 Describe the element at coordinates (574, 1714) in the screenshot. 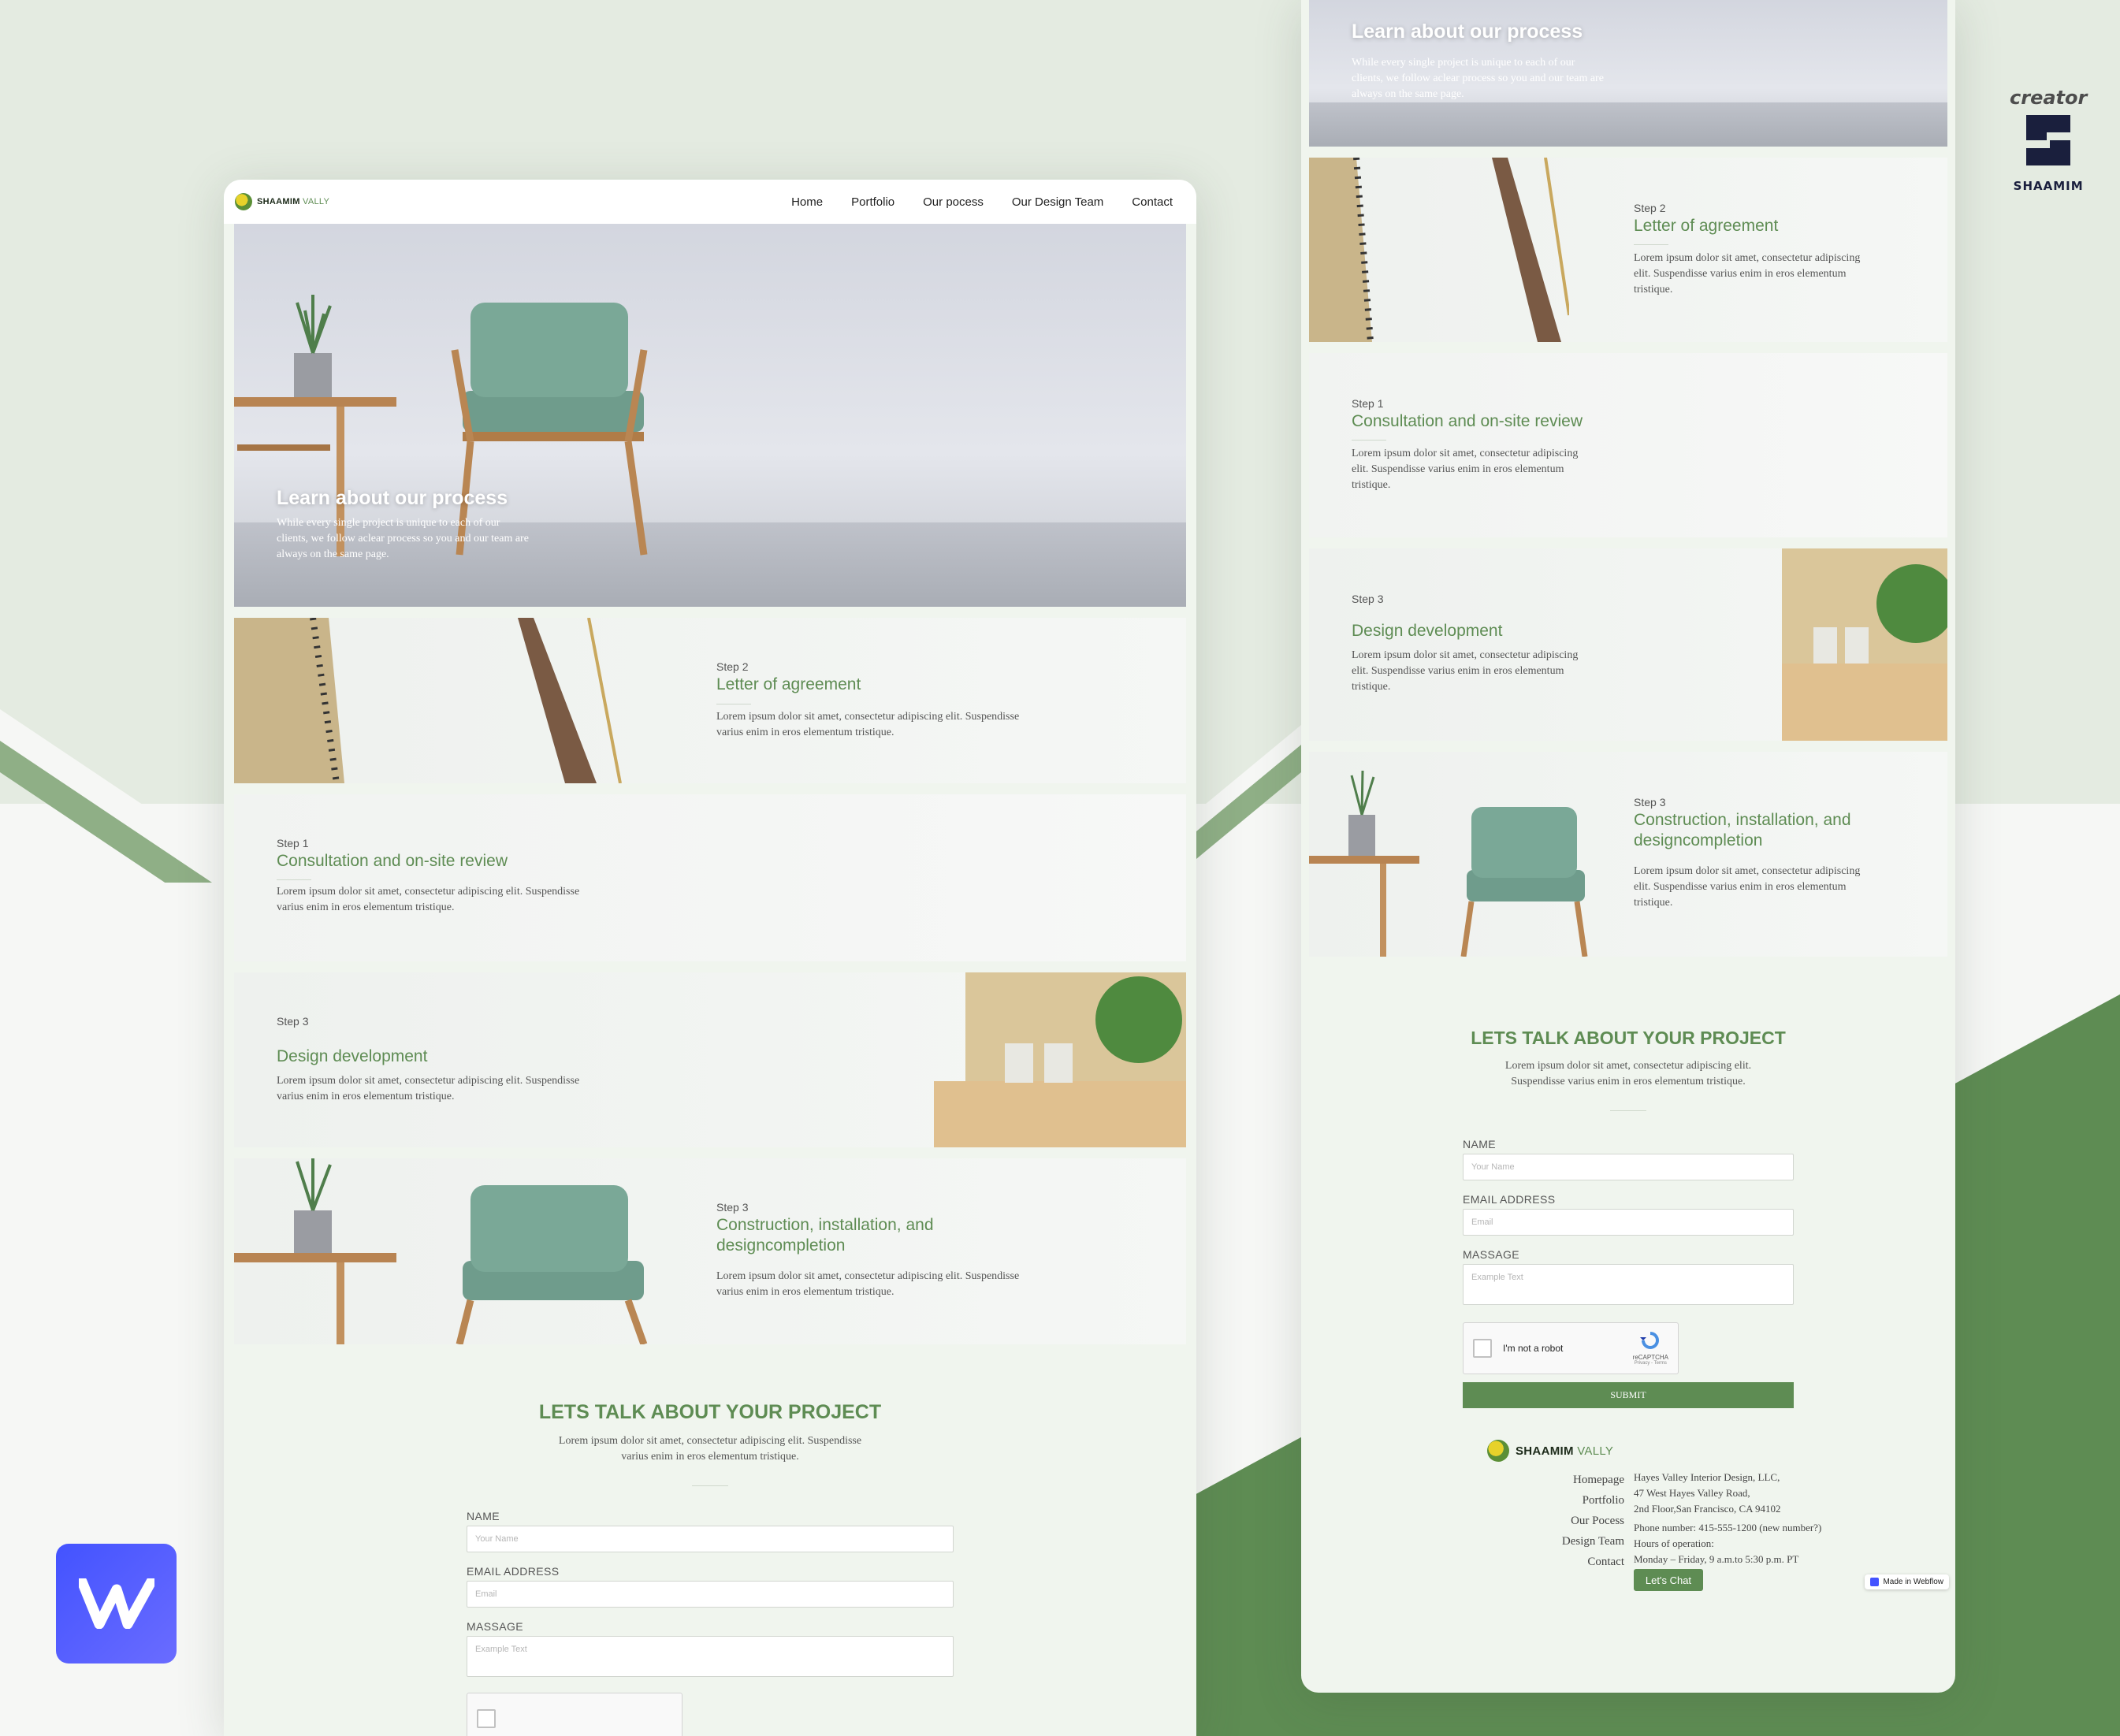

I see `recaptcha-widget` at that location.